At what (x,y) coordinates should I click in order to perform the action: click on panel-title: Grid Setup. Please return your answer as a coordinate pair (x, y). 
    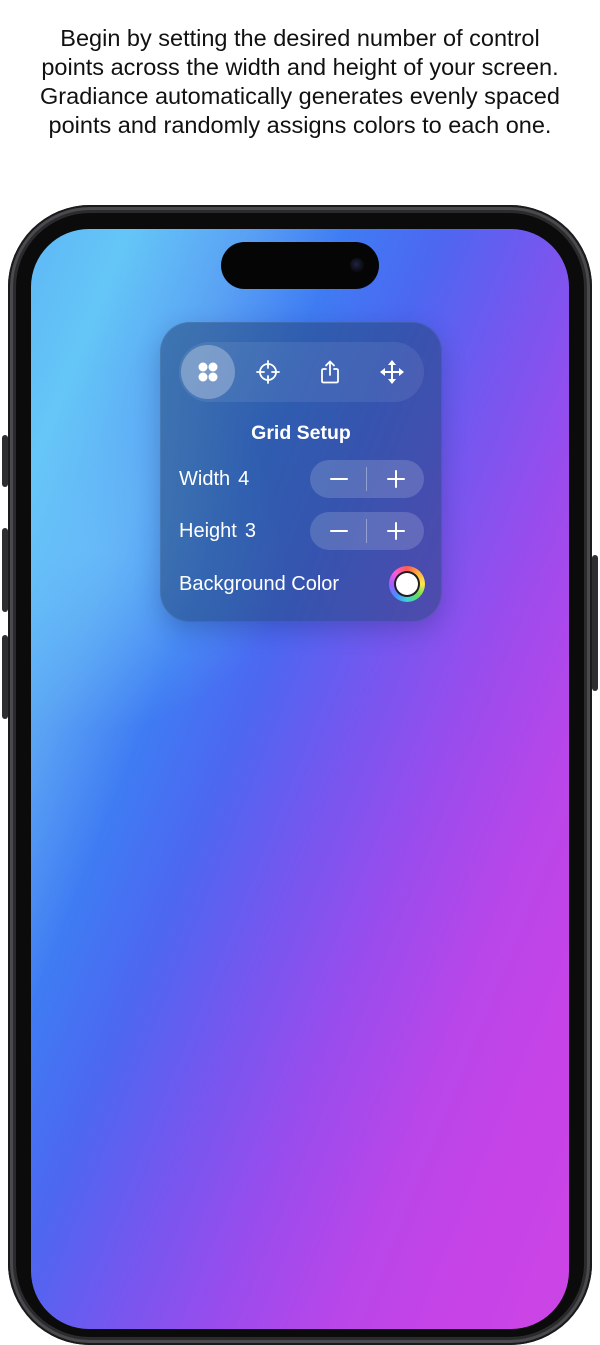
    Looking at the image, I should click on (301, 433).